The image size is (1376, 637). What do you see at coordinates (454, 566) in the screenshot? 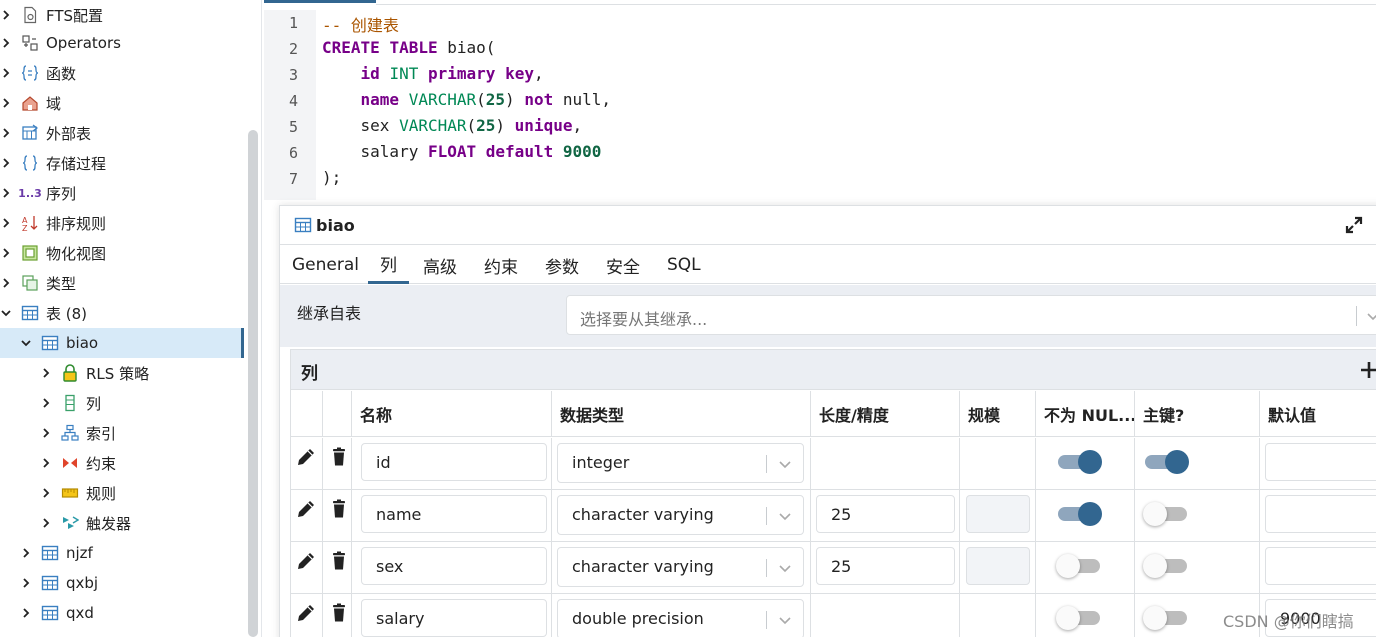
I see `column-name-input: sex` at bounding box center [454, 566].